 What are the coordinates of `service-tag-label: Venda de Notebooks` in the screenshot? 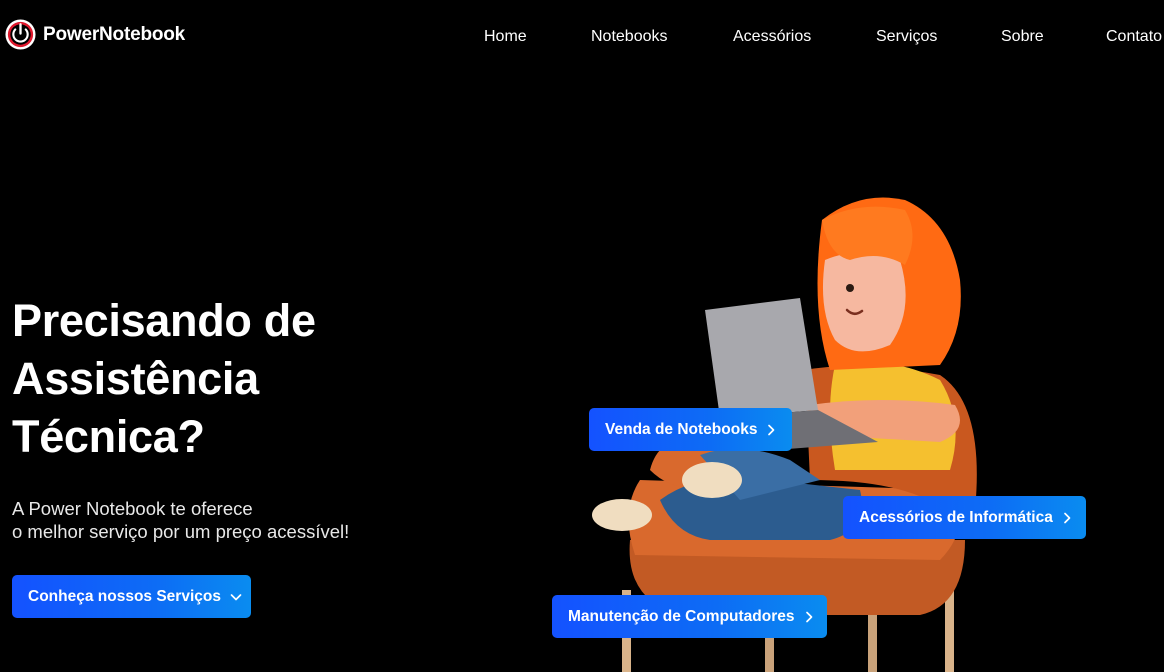 It's located at (681, 429).